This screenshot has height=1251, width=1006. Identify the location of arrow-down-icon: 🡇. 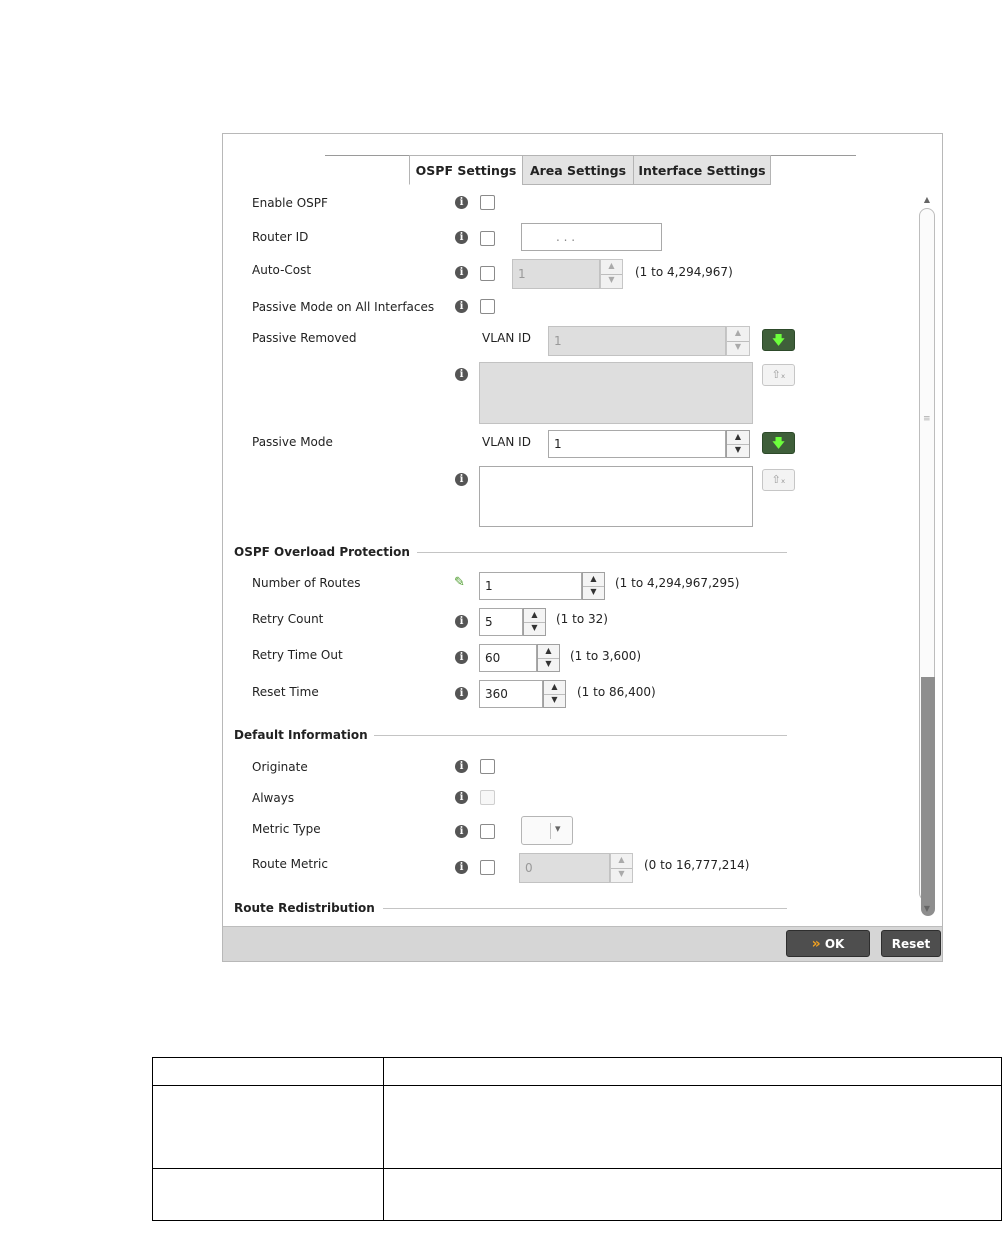
(778, 443).